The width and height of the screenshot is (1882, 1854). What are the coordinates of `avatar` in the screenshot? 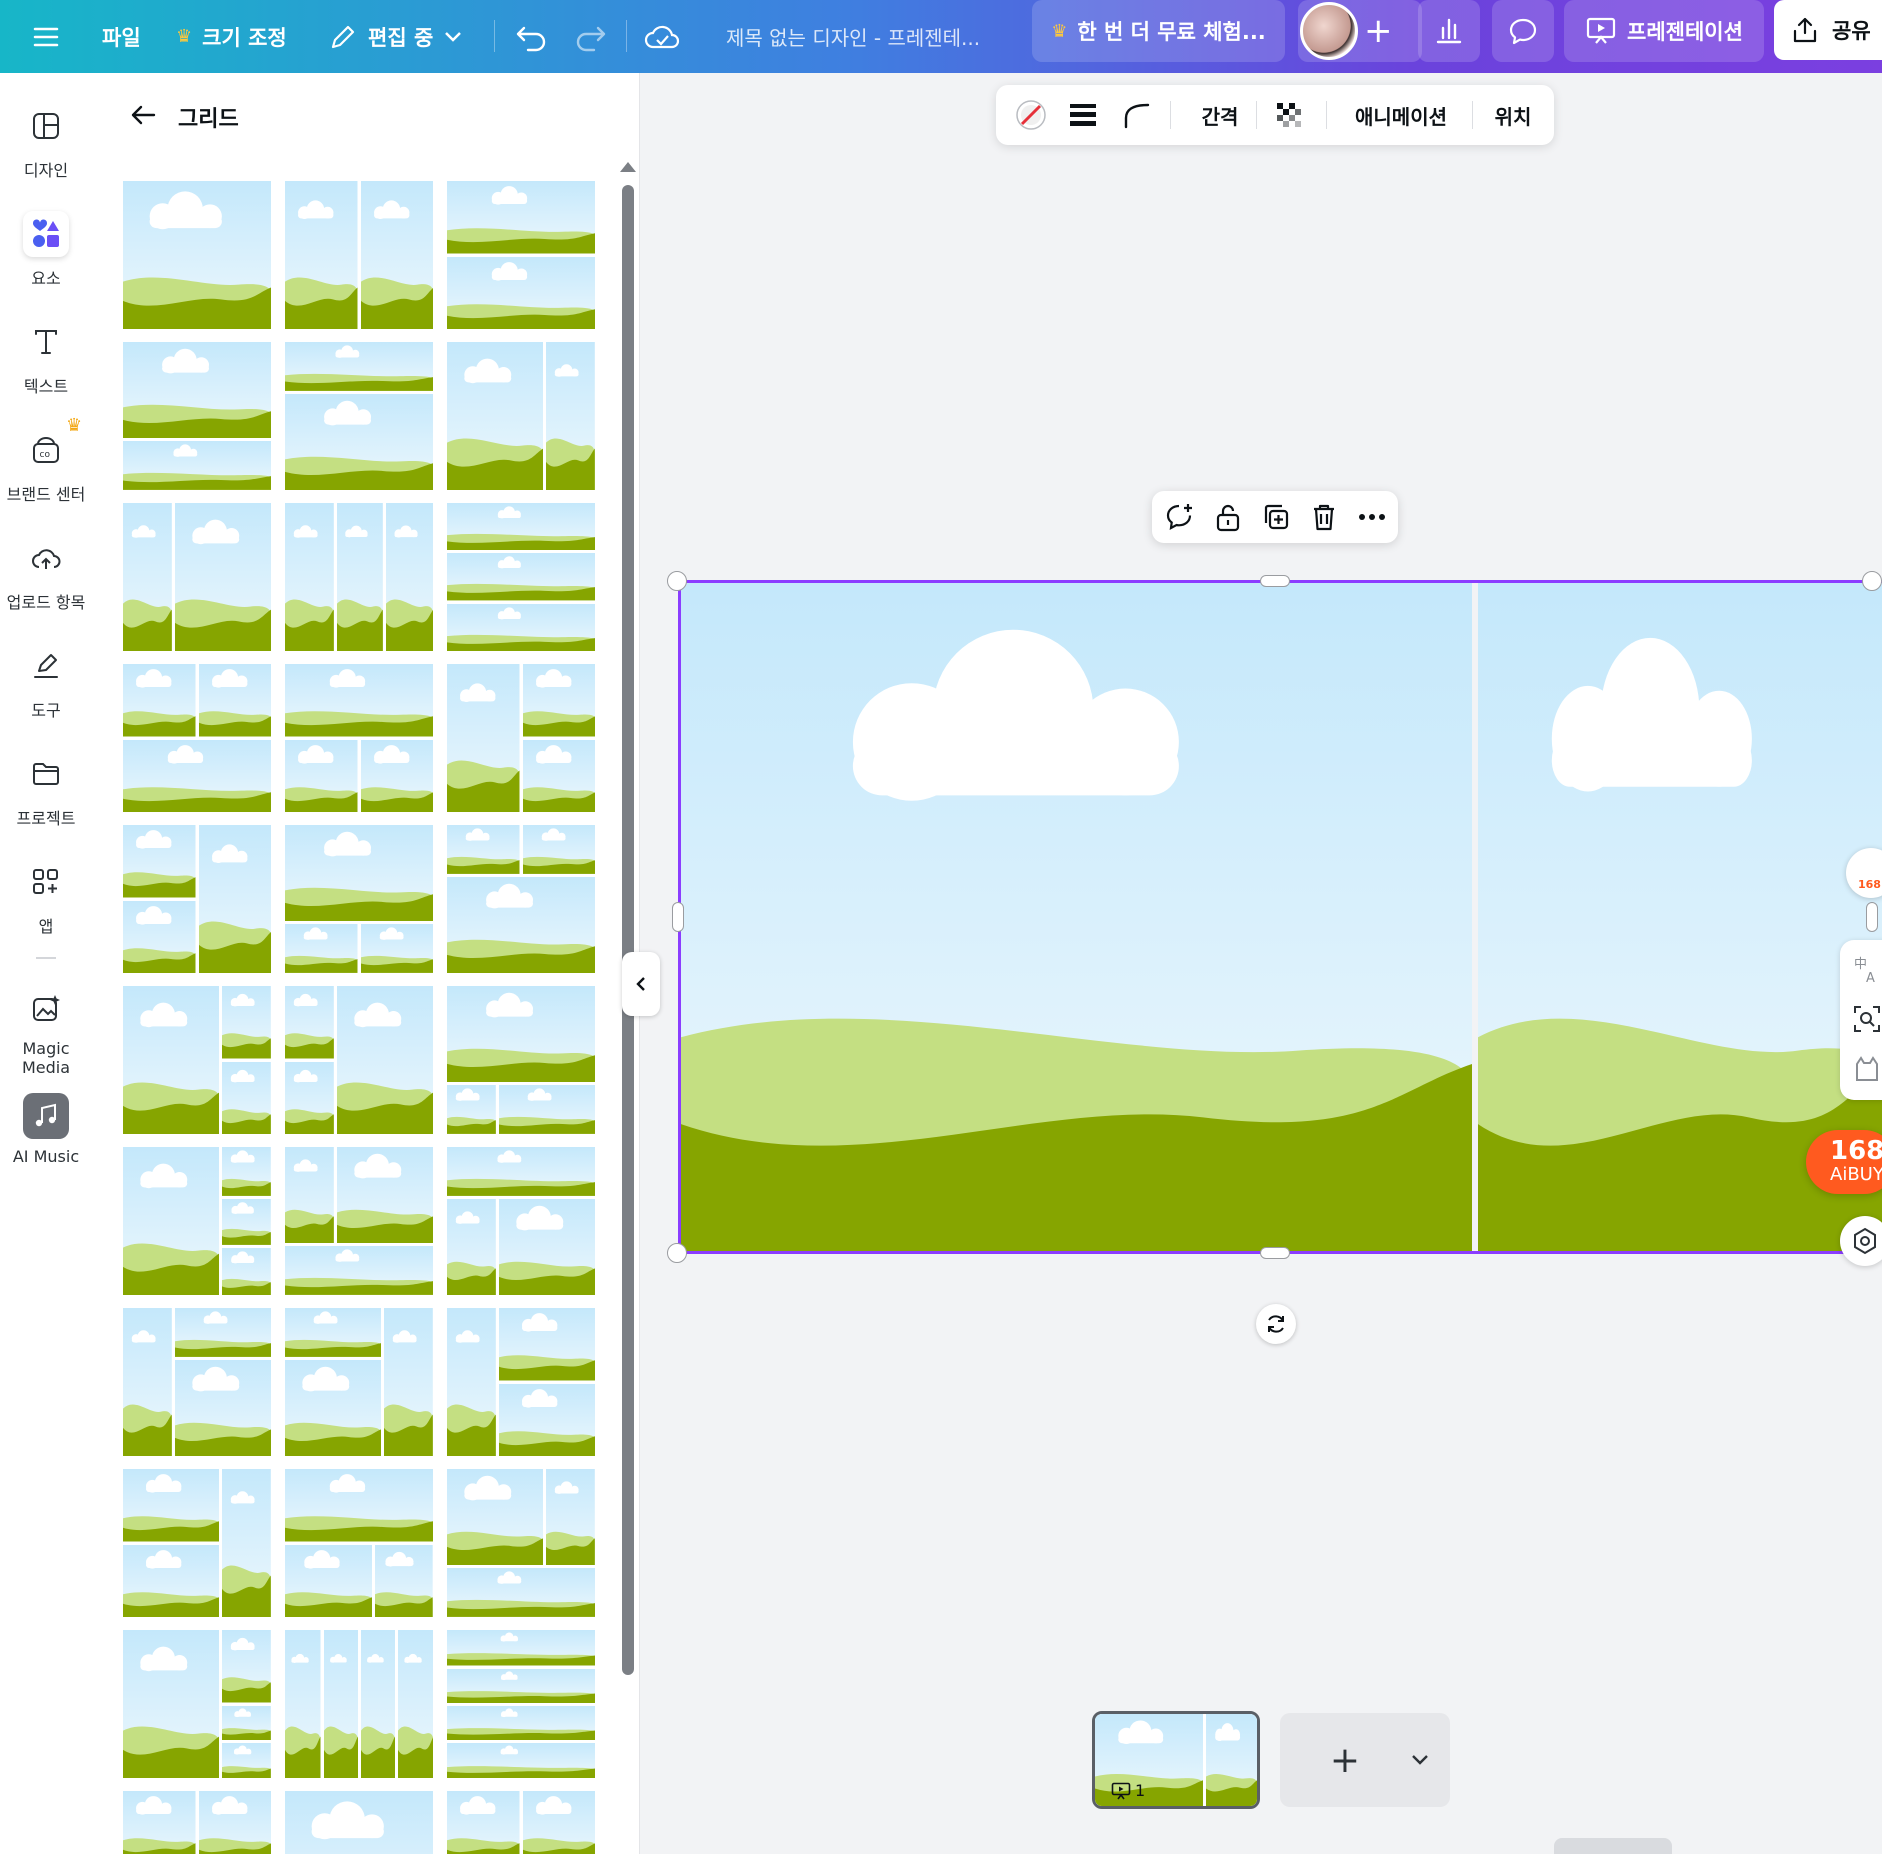 It's located at (1329, 31).